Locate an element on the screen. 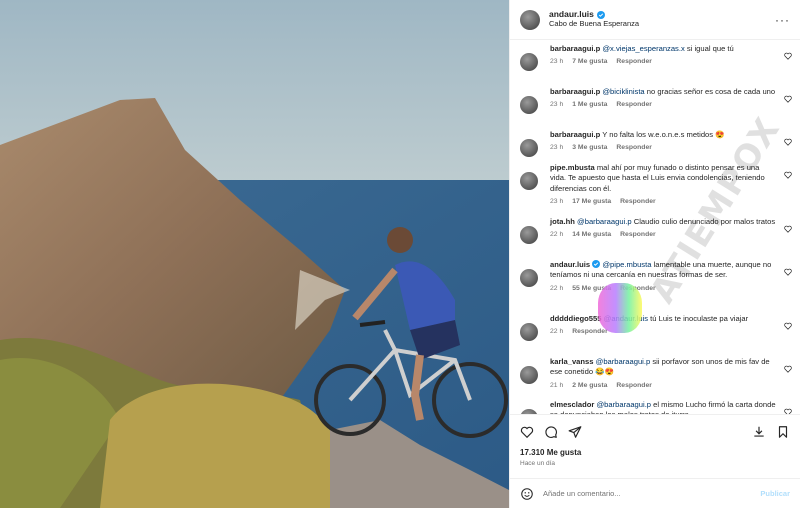 Image resolution: width=800 pixels, height=508 pixels. comment-likes: 14 Me gusta is located at coordinates (591, 234).